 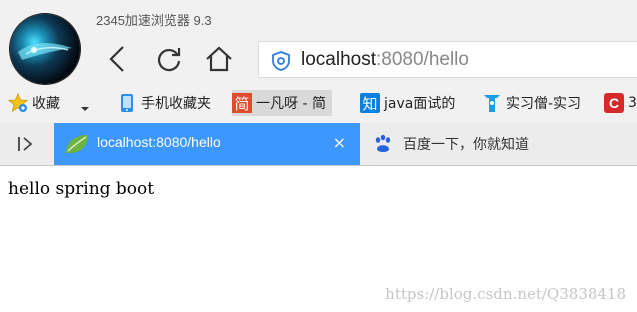 I want to click on bookmark-zhihu: 知 java面试的, so click(x=407, y=103).